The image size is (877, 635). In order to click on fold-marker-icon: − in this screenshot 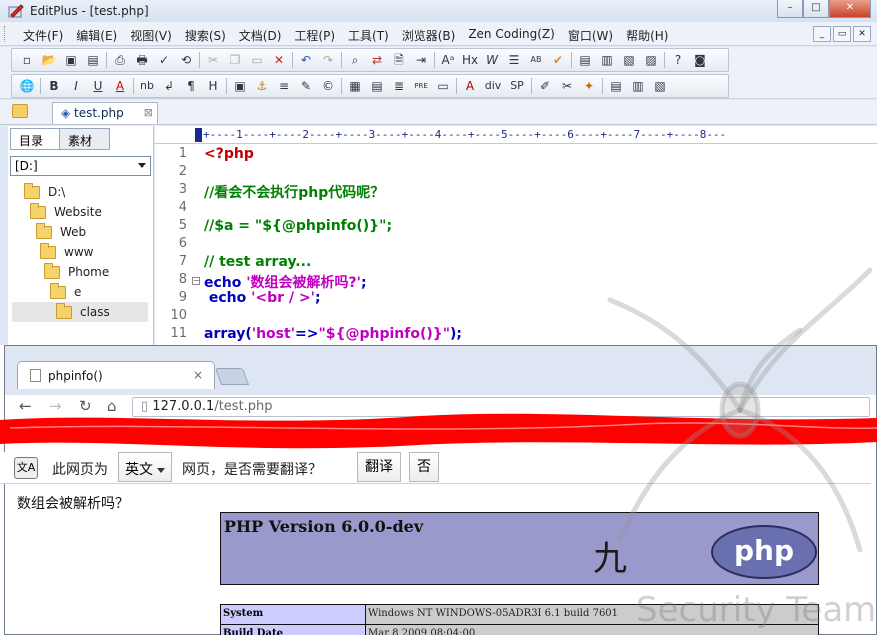, I will do `click(196, 281)`.